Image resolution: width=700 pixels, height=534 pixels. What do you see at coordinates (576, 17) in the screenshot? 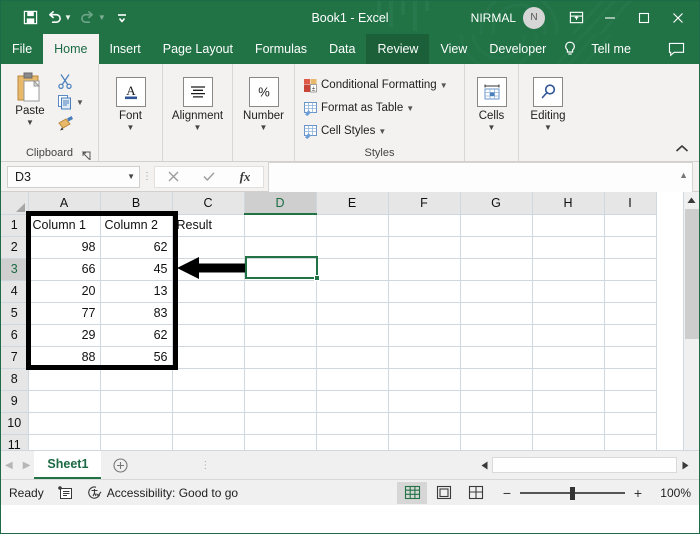
I see `ribbon-display-options-icon` at bounding box center [576, 17].